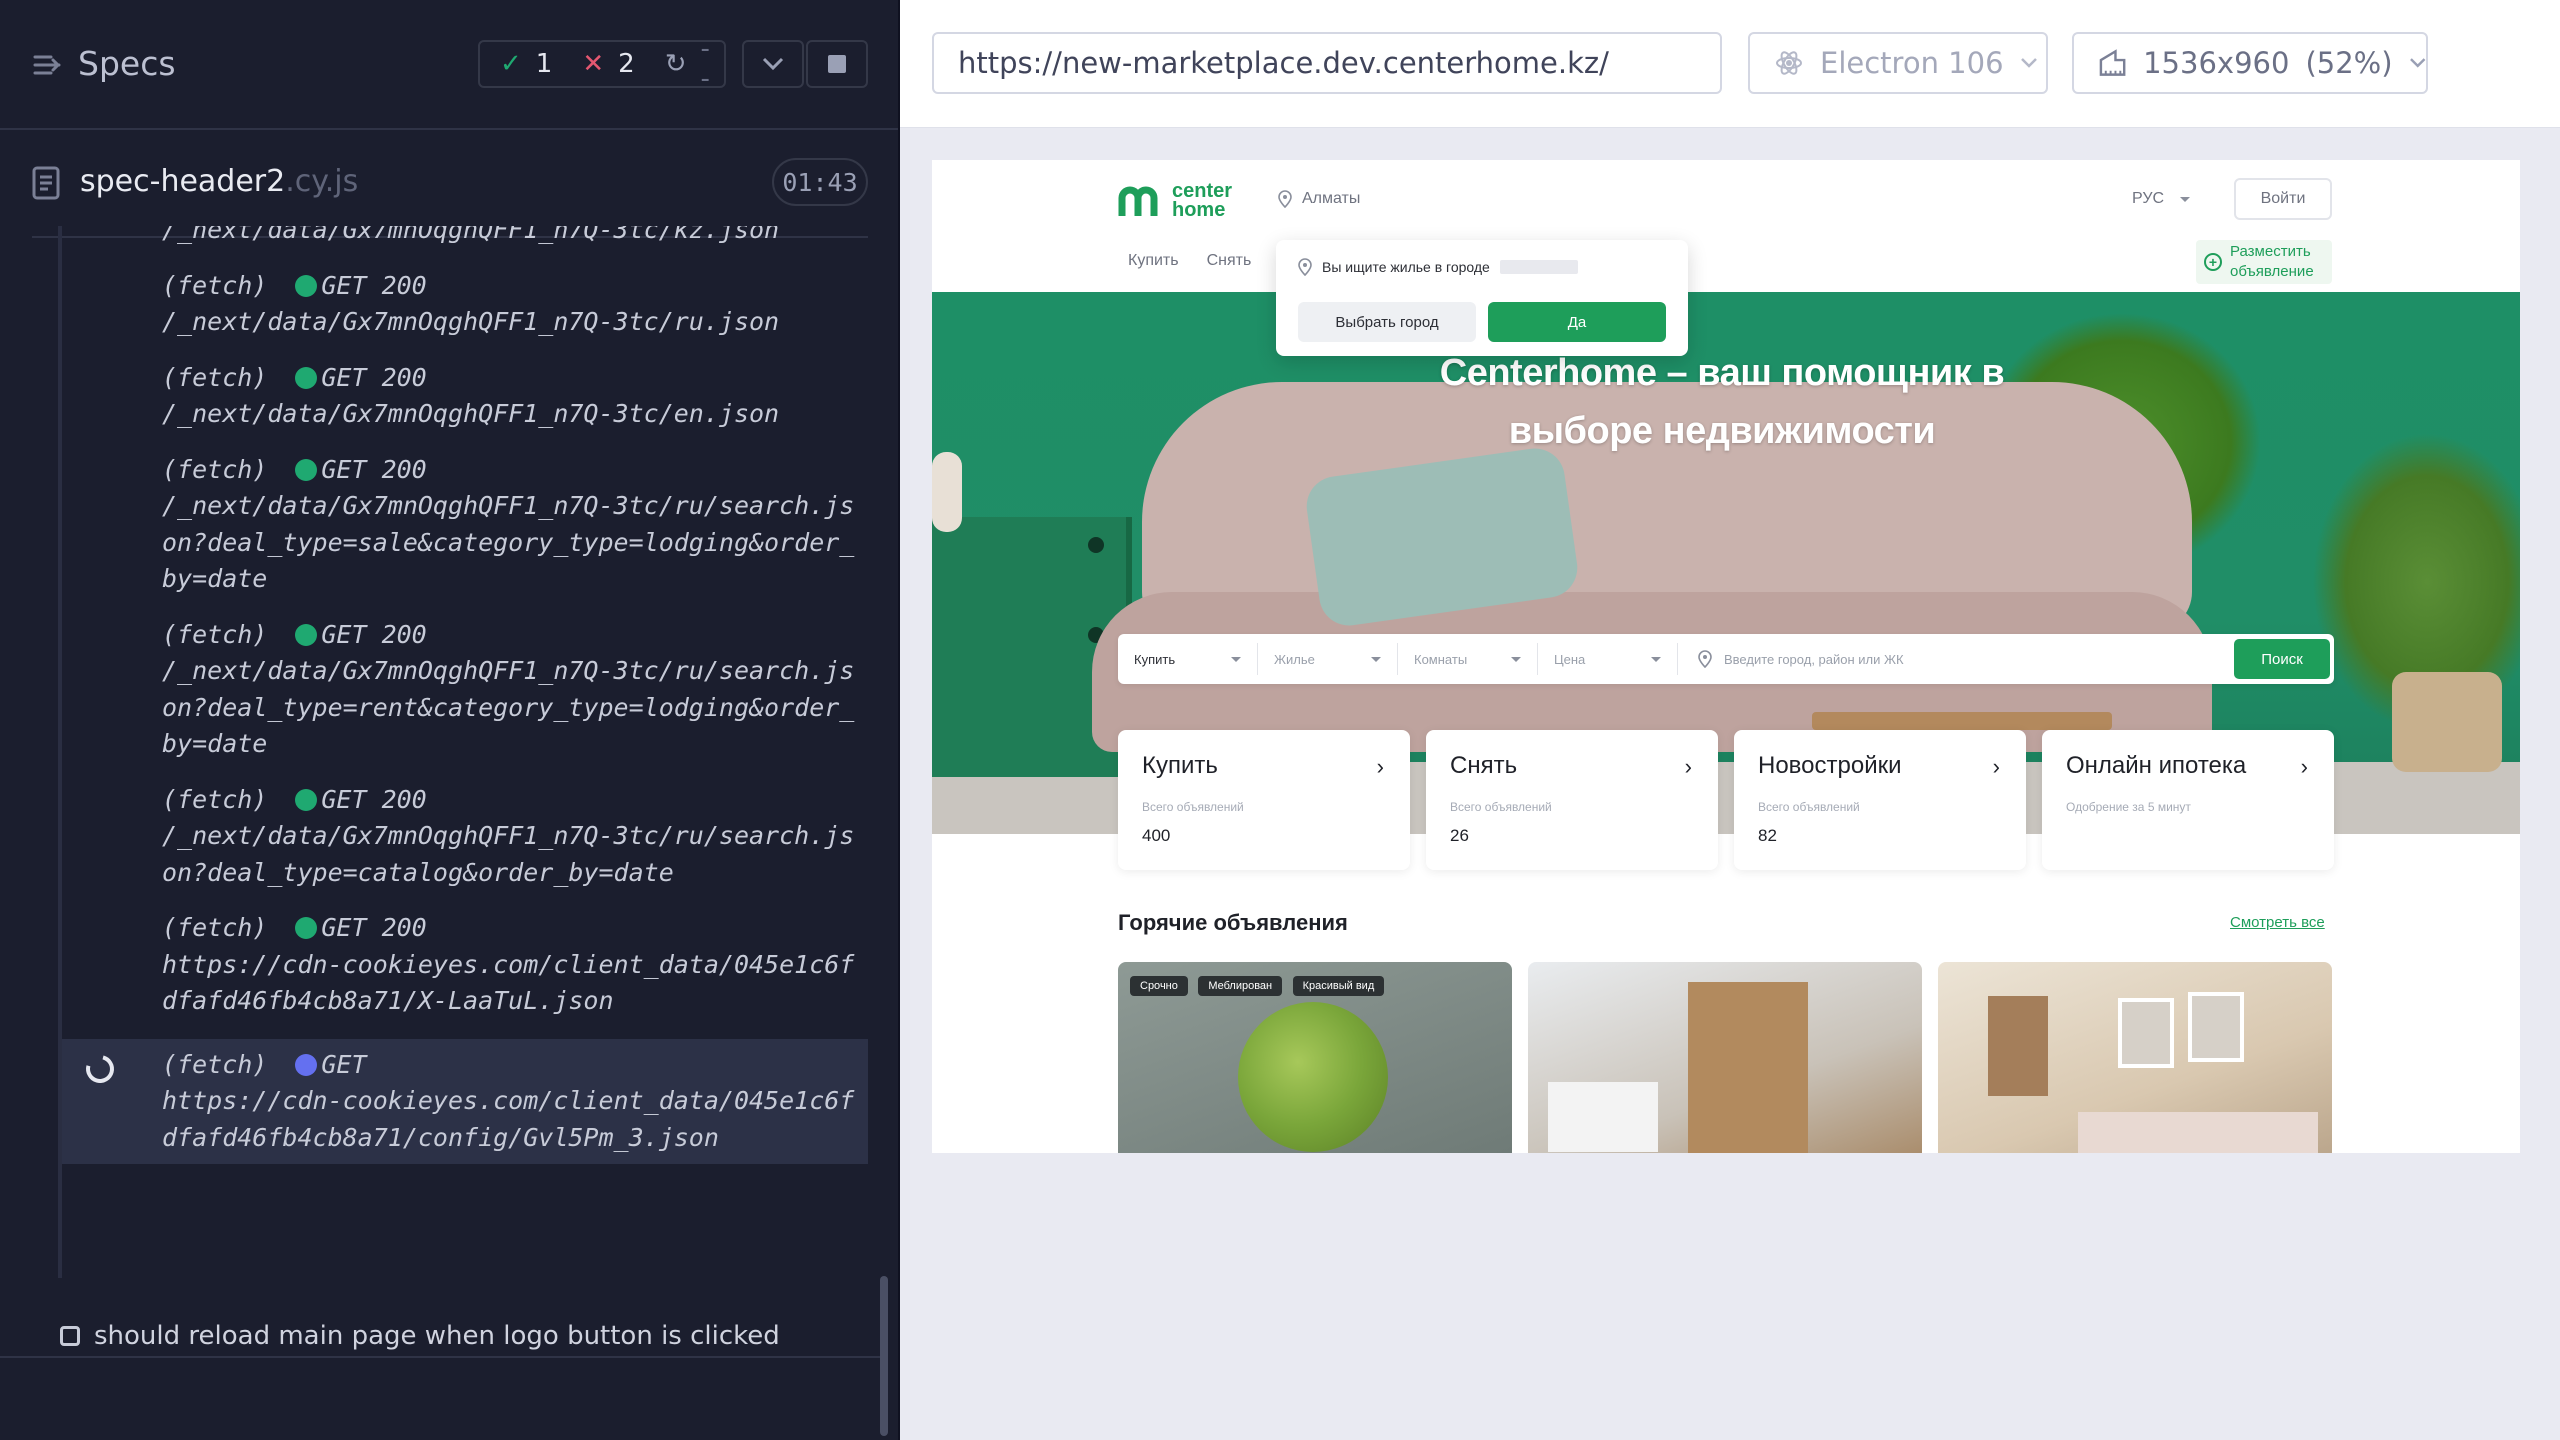 The image size is (2560, 1440). What do you see at coordinates (1229, 261) in the screenshot?
I see `menu-rent: Снять` at bounding box center [1229, 261].